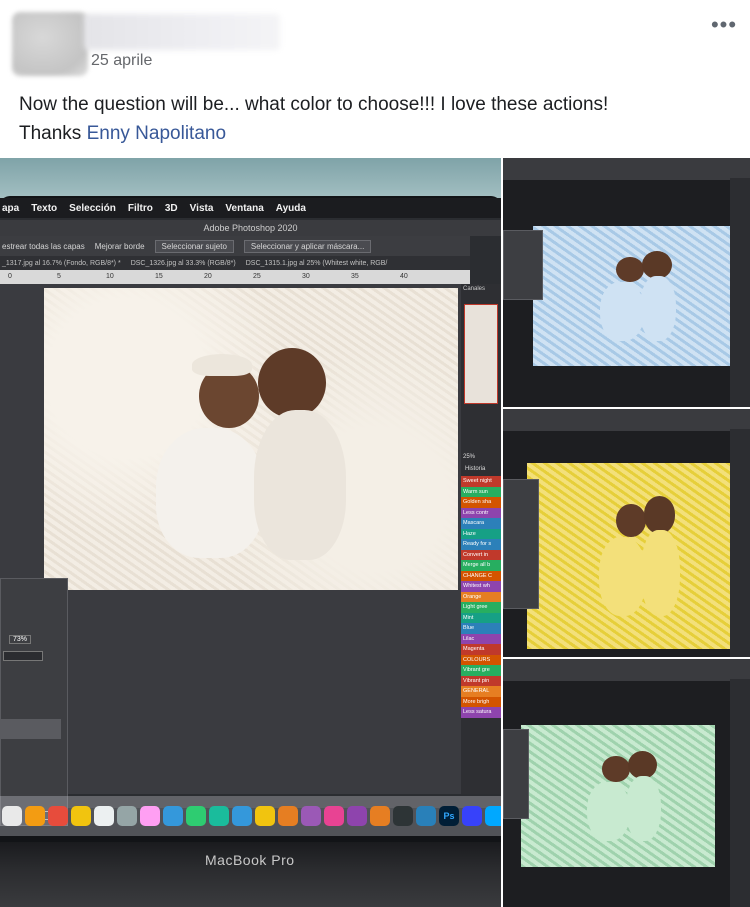 The width and height of the screenshot is (750, 907). What do you see at coordinates (626, 282) in the screenshot?
I see `photo-thumb-blue` at bounding box center [626, 282].